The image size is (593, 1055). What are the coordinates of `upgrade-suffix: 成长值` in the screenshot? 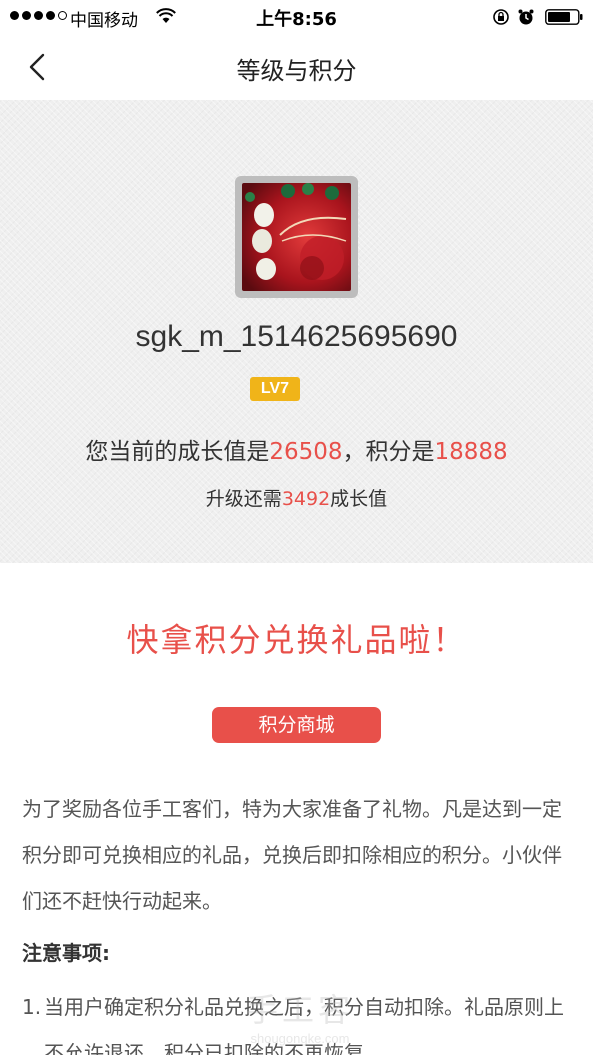 It's located at (359, 499).